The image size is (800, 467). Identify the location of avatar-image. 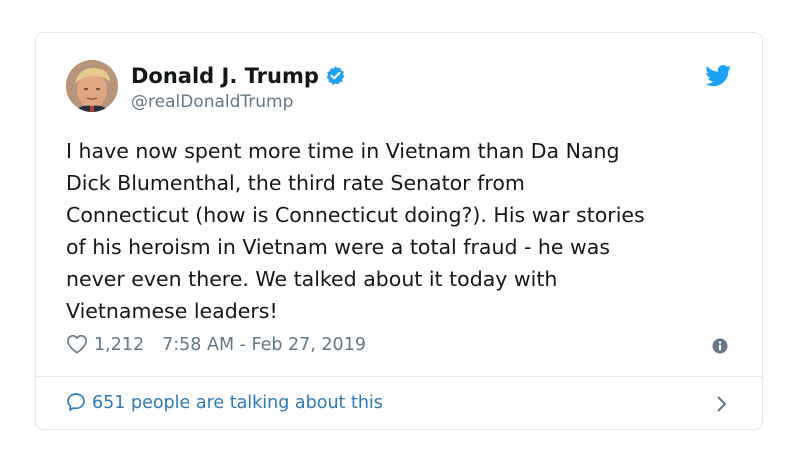
(92, 86).